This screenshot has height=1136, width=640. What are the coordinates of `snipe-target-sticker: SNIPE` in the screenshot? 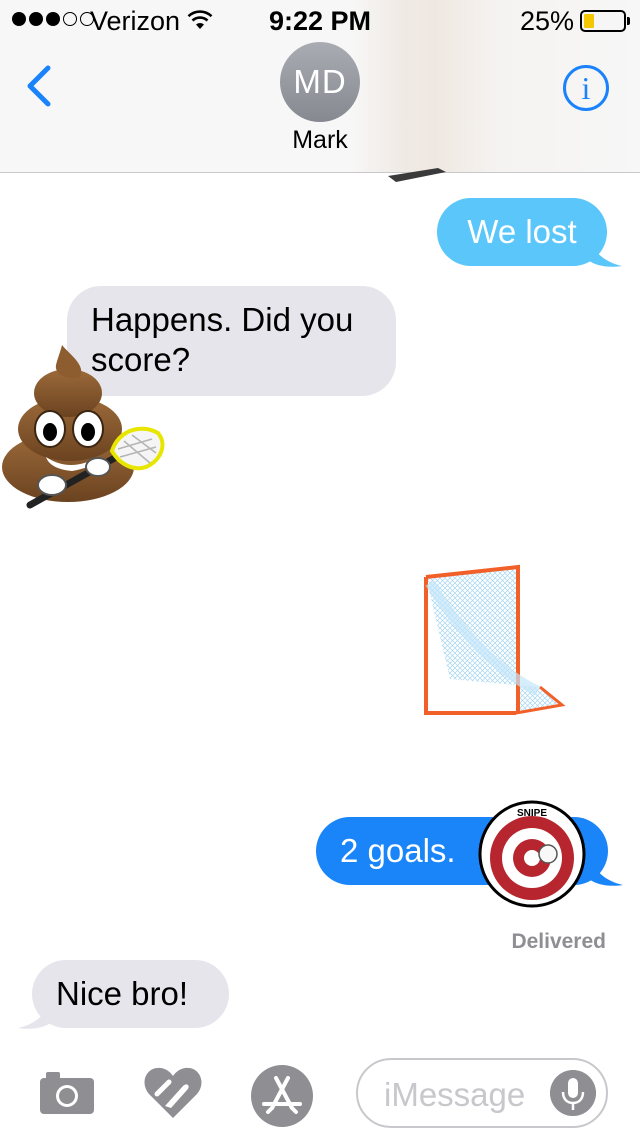 It's located at (532, 854).